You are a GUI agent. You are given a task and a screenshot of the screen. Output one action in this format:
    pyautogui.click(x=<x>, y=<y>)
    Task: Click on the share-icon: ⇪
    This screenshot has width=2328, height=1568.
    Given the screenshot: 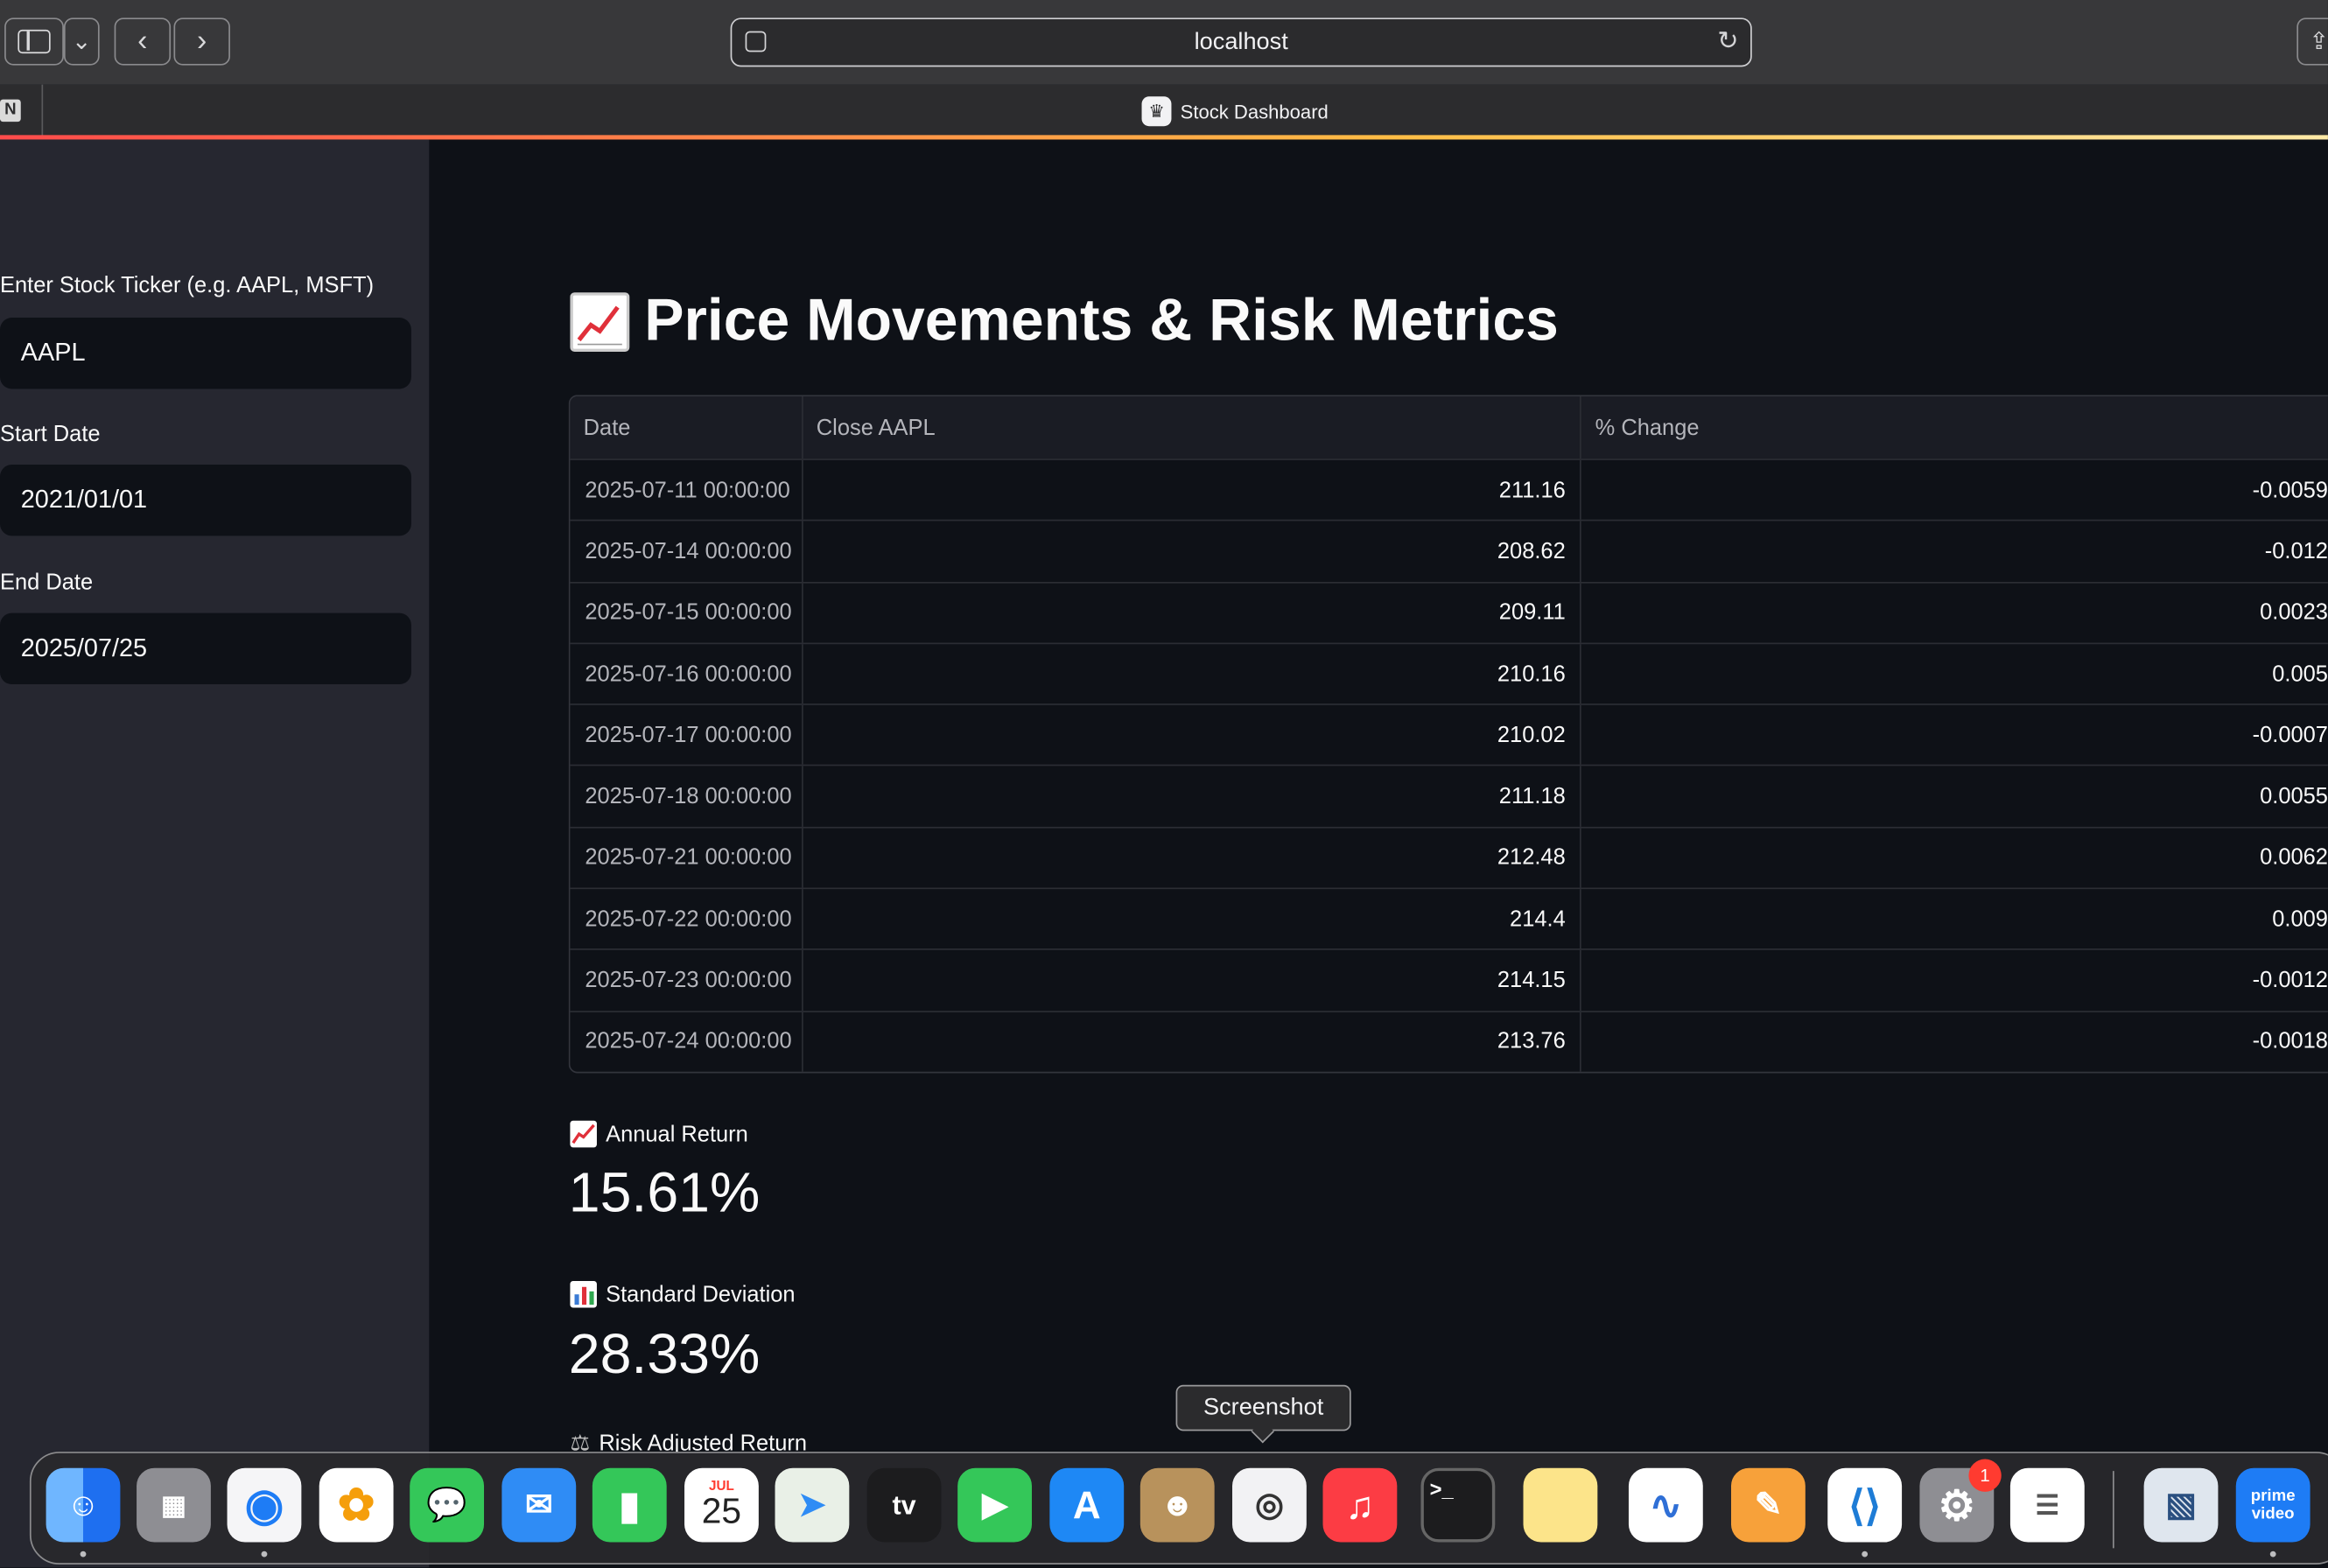 What is the action you would take?
    pyautogui.click(x=2318, y=42)
    